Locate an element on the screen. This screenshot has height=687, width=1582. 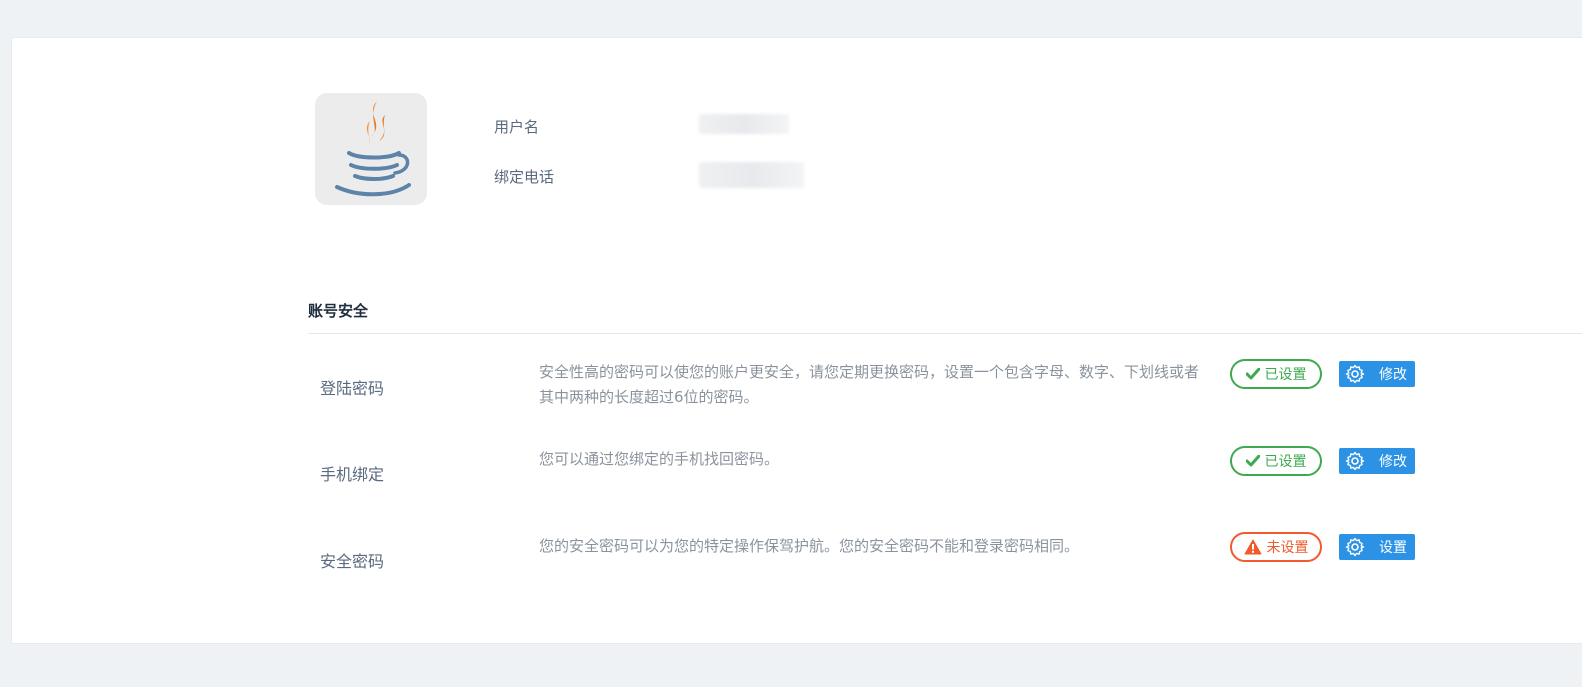
row-label: 手机绑定 is located at coordinates (352, 474).